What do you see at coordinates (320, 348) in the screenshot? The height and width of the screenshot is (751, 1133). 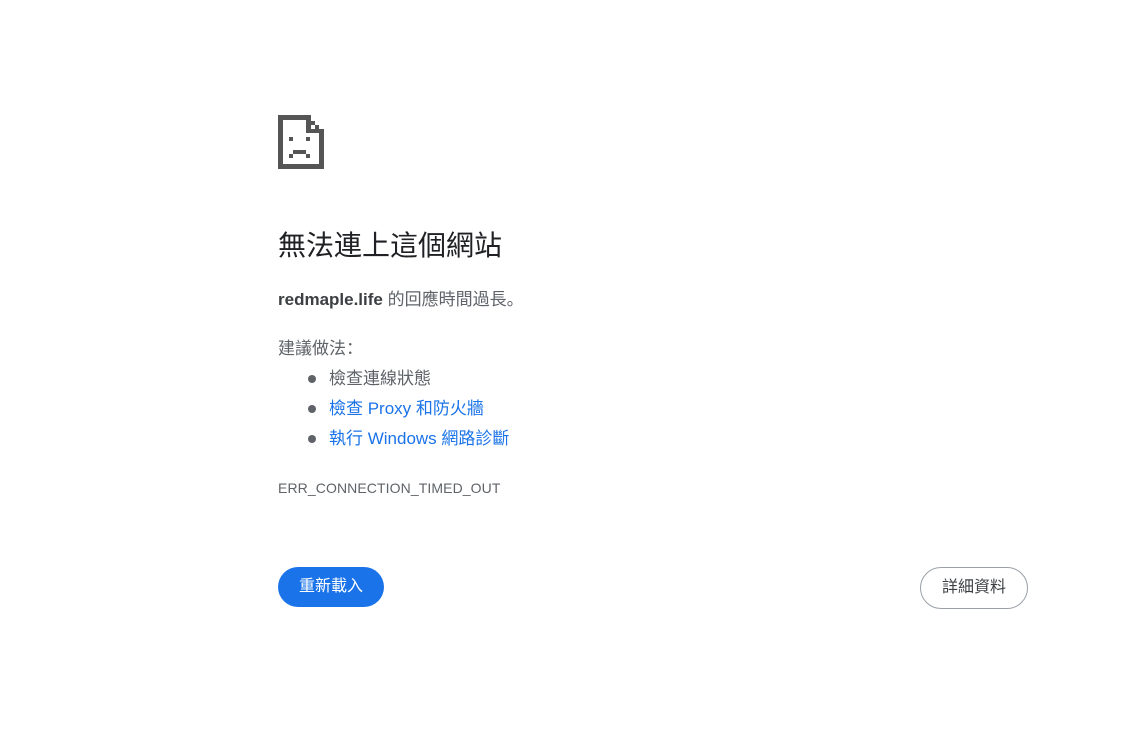 I see `suggestions-heading: 建議做法：` at bounding box center [320, 348].